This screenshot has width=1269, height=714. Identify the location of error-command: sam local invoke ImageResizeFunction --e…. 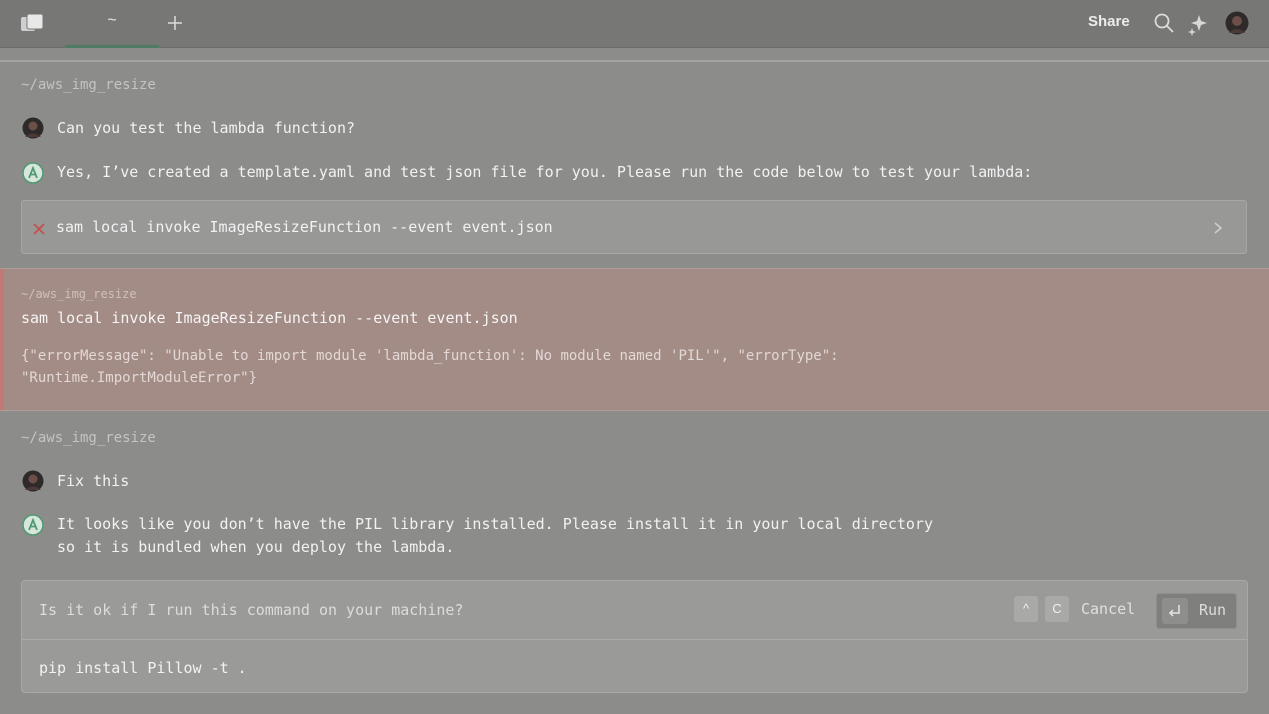
(269, 318).